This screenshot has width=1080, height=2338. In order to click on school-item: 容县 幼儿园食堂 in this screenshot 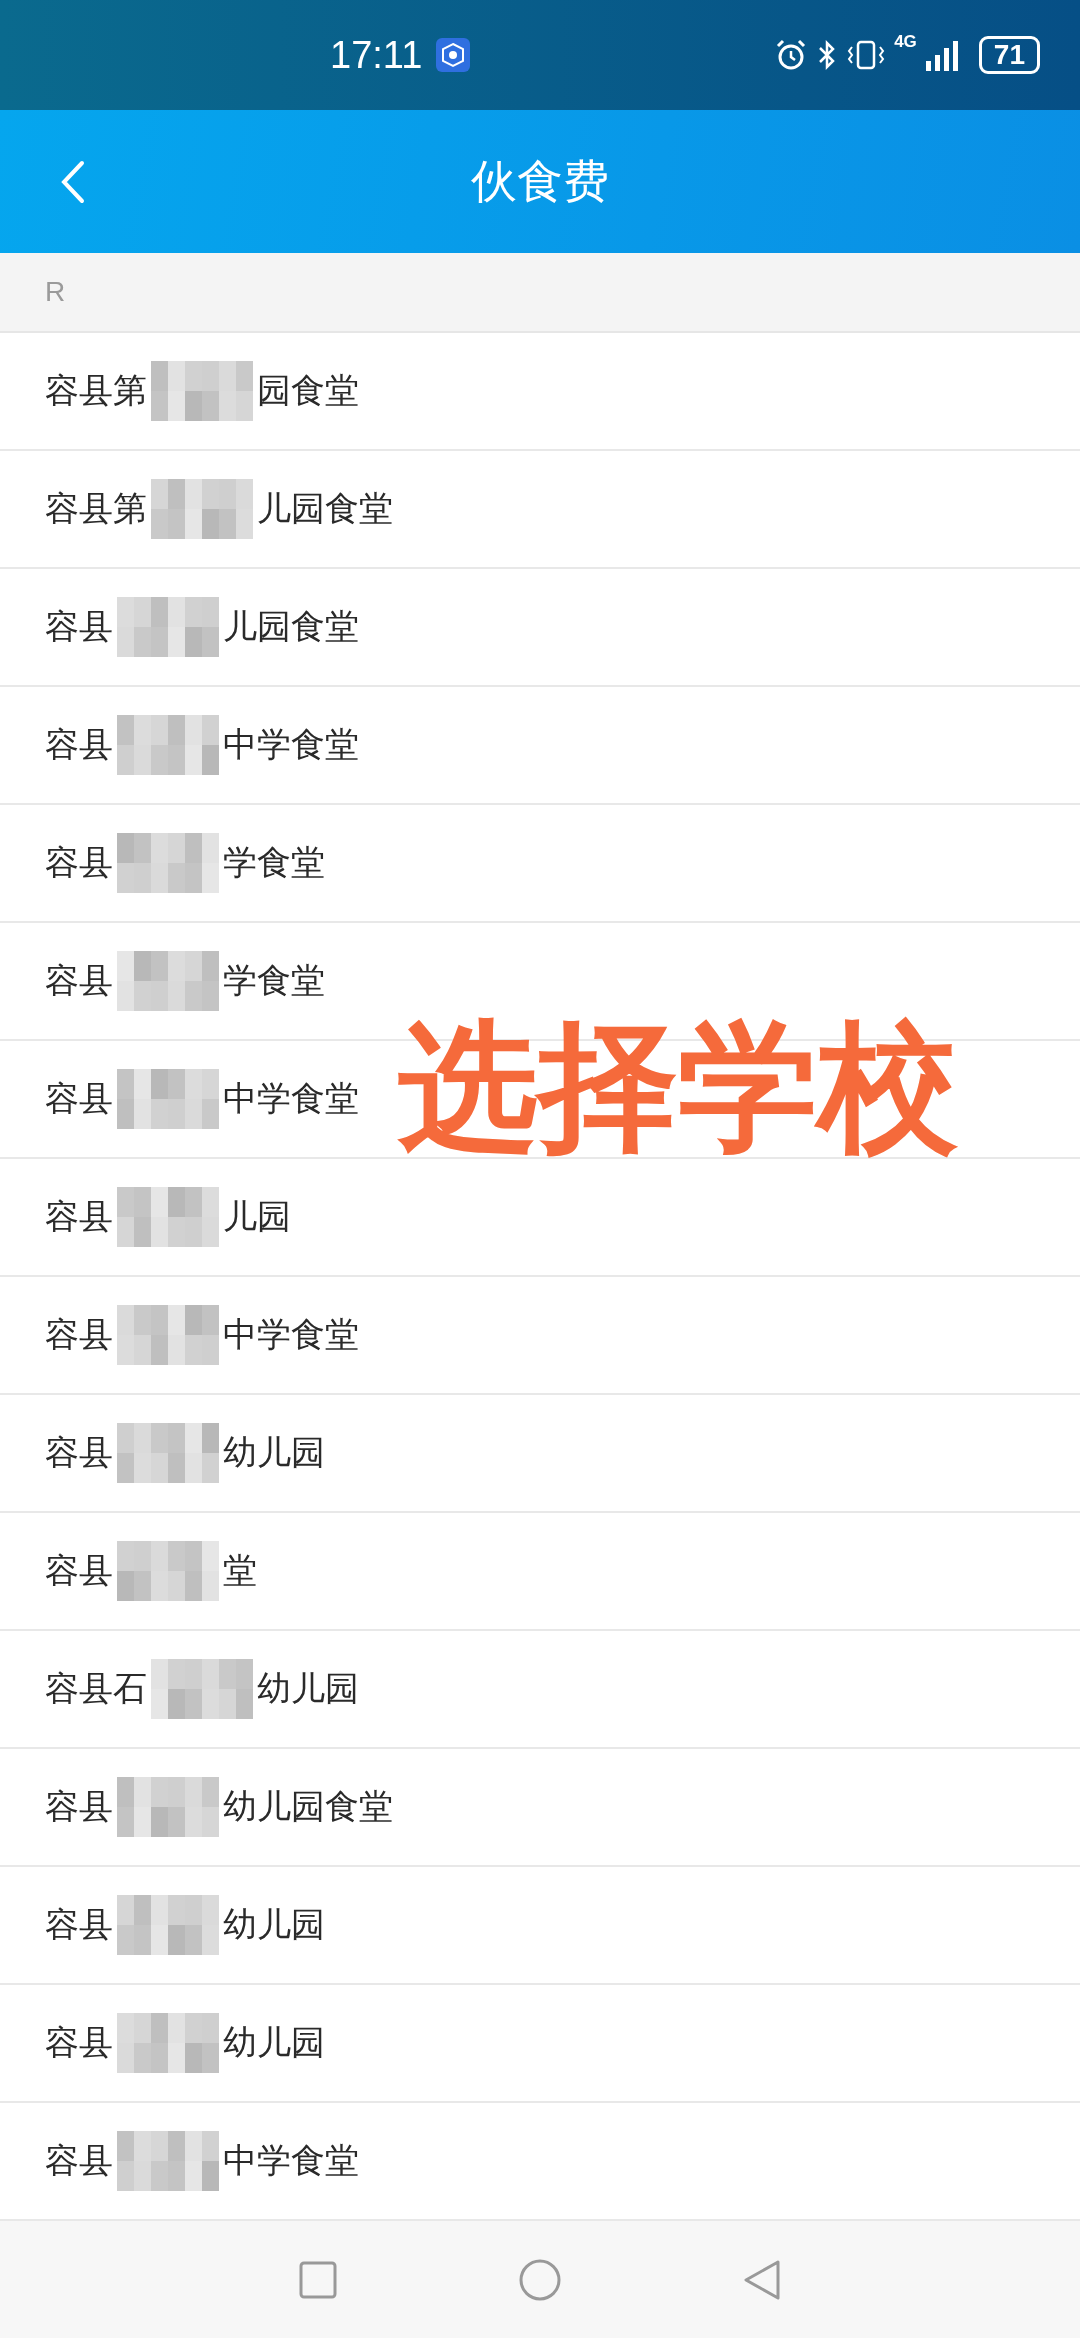, I will do `click(219, 1807)`.